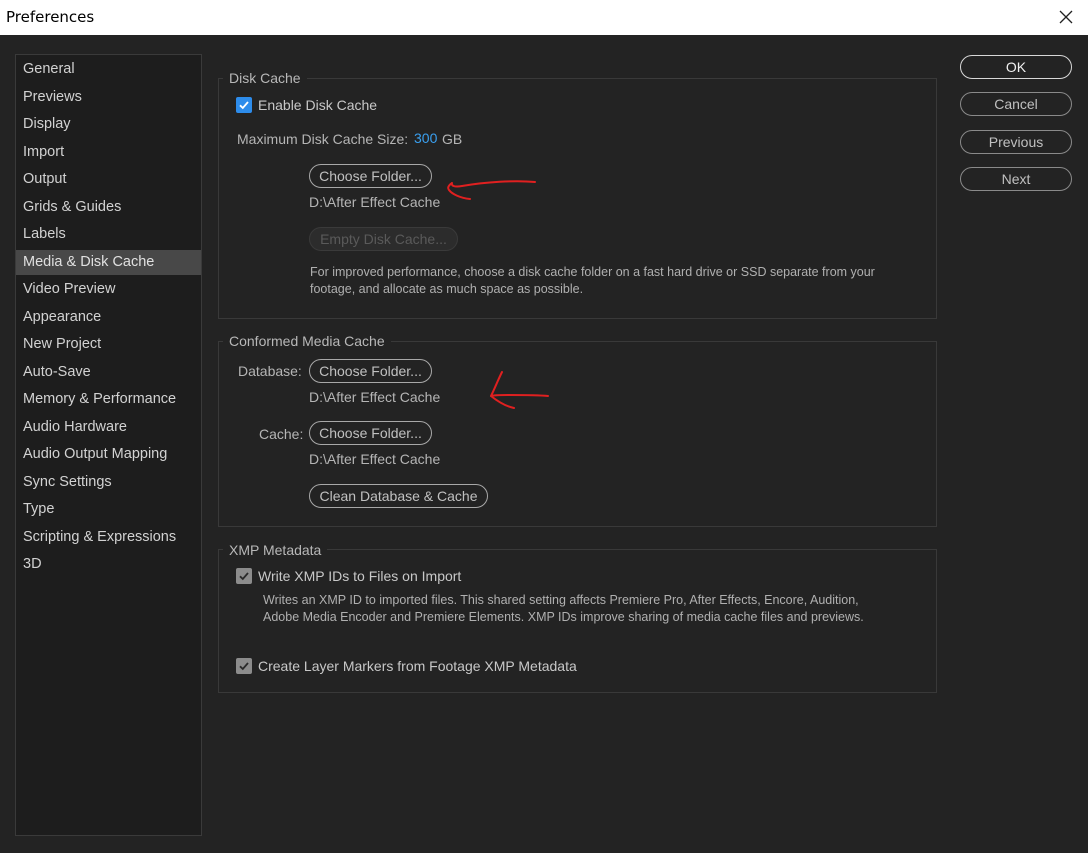 This screenshot has width=1088, height=853. Describe the element at coordinates (89, 261) in the screenshot. I see `sidebar-item-label: Media & Disk Cache` at that location.